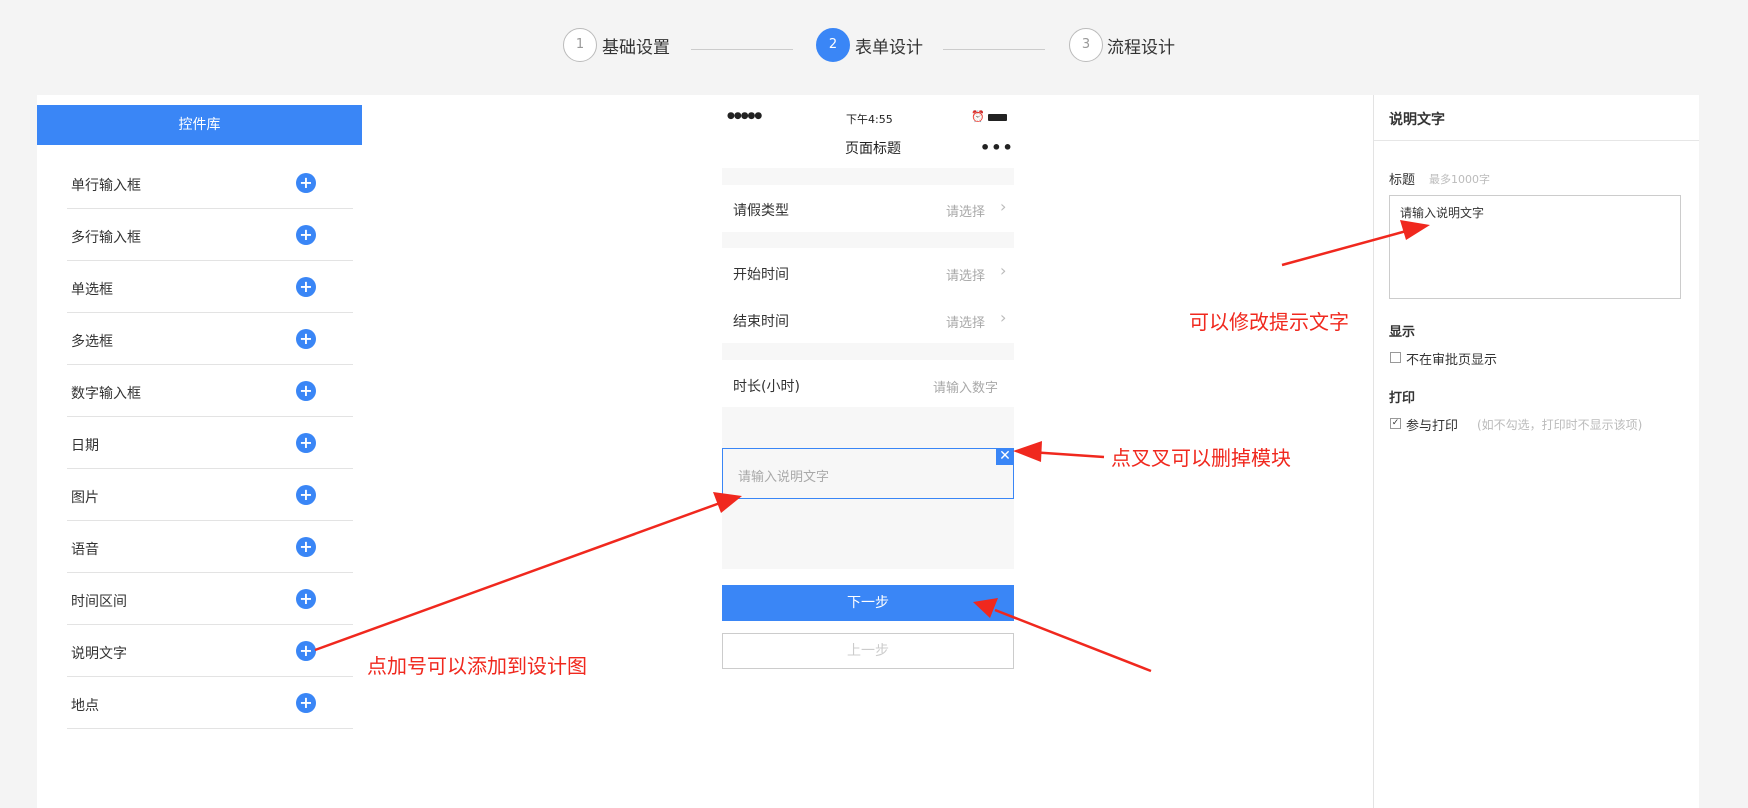 The width and height of the screenshot is (1748, 808). Describe the element at coordinates (1073, 640) in the screenshot. I see `arrow-line-next` at that location.